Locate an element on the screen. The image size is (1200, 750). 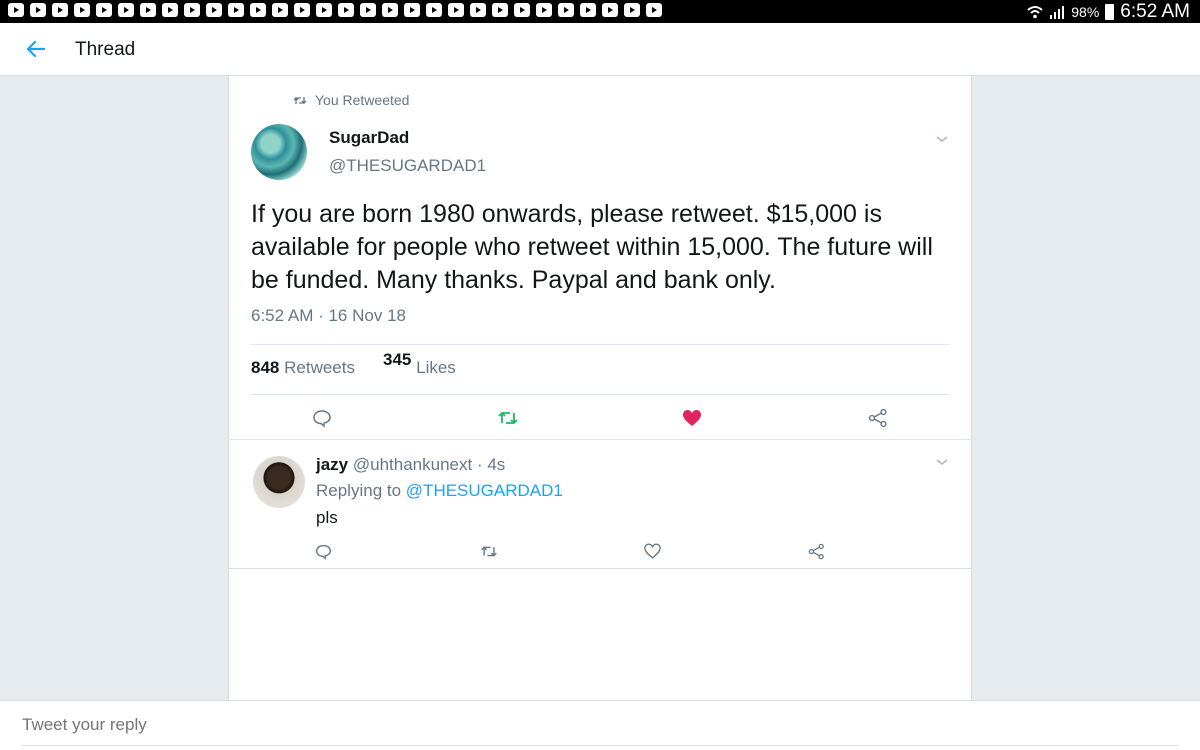
retweet-context-label: You Retweeted is located at coordinates (362, 100).